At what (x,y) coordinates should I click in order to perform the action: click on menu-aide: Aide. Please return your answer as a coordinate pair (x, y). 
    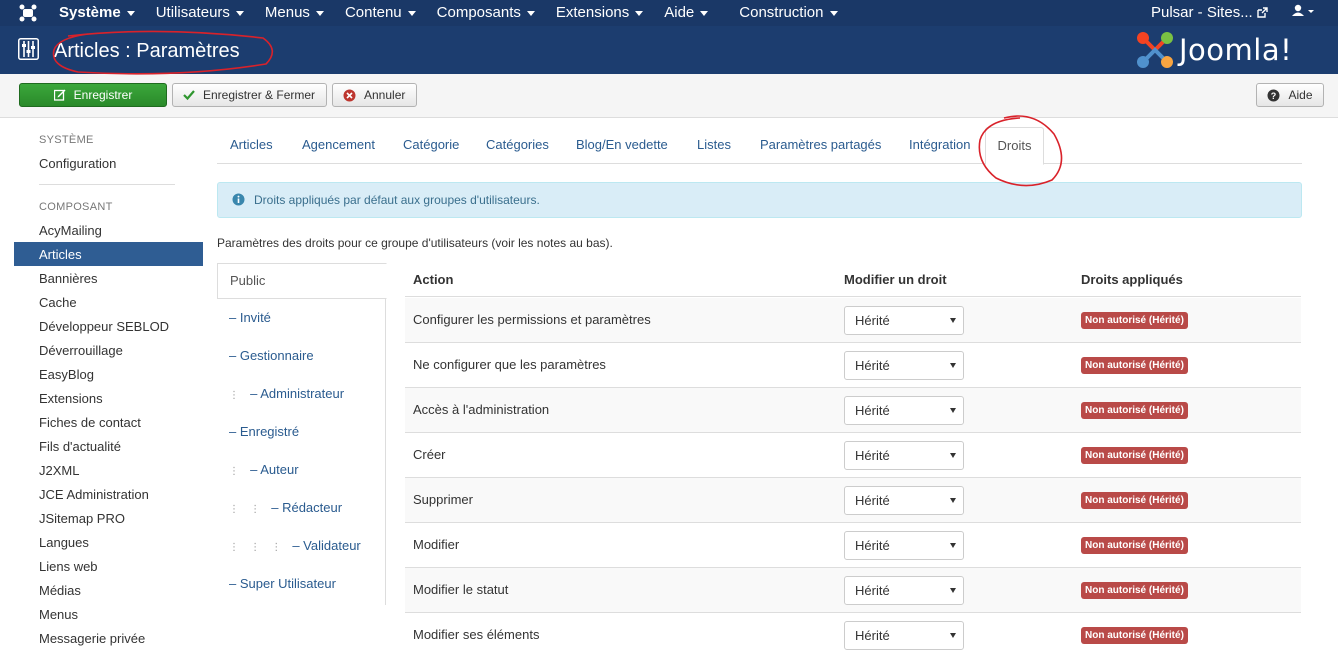
    Looking at the image, I should click on (686, 13).